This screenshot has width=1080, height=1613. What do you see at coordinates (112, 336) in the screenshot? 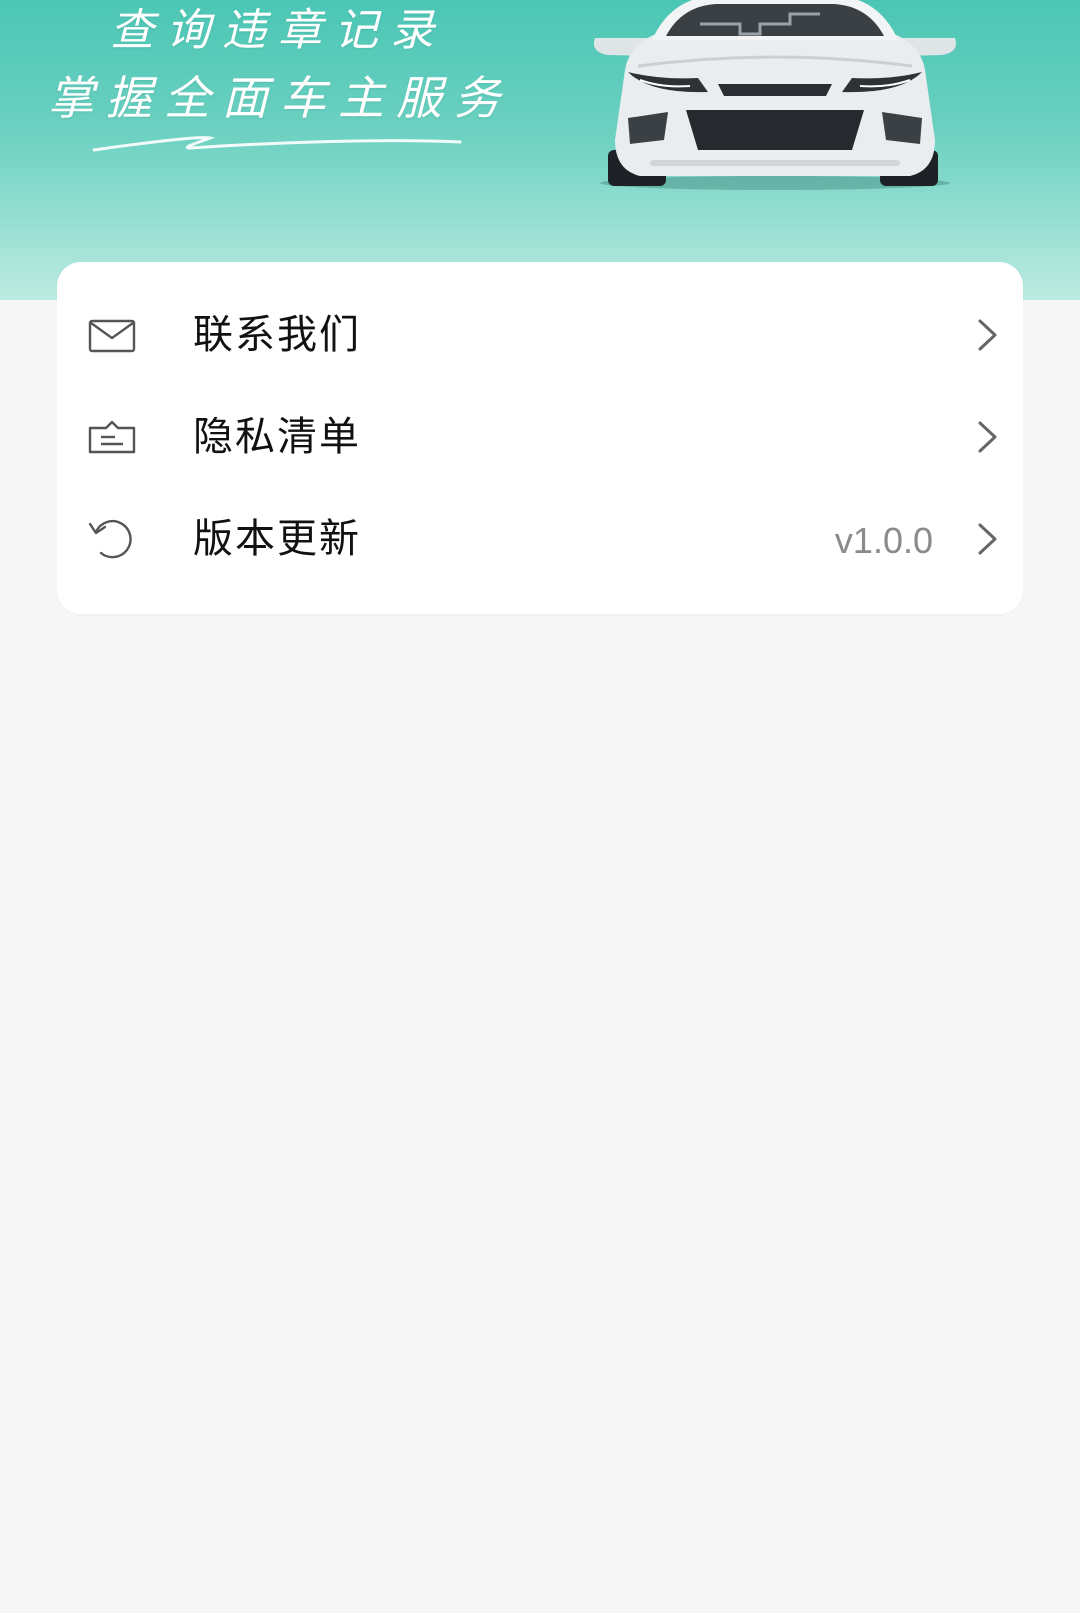
I see `mail-icon` at bounding box center [112, 336].